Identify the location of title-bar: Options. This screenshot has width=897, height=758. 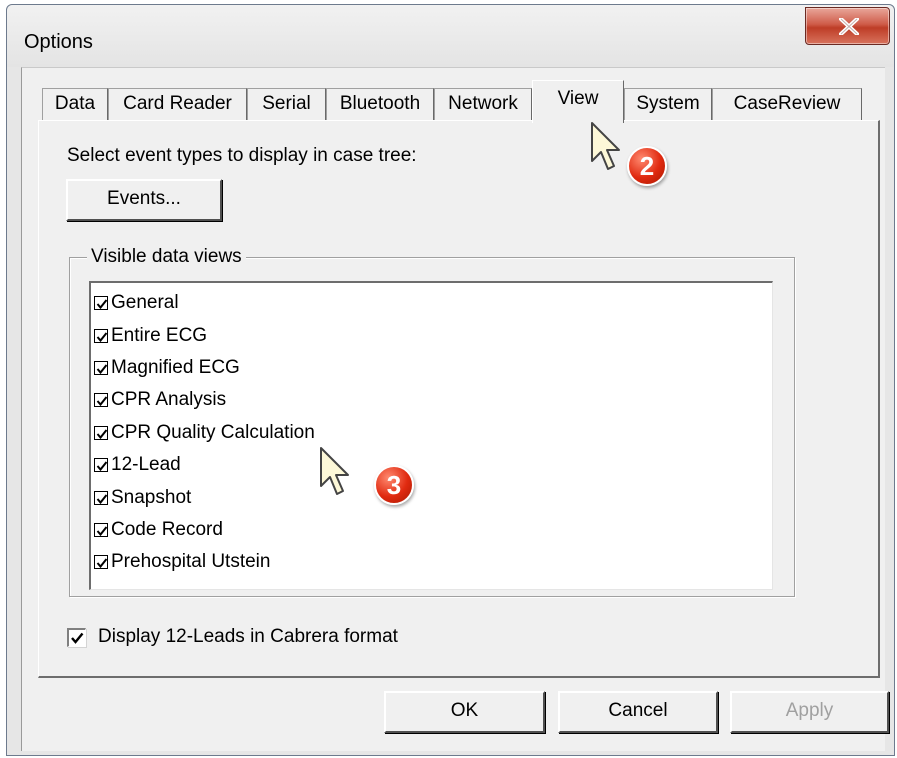
(450, 36).